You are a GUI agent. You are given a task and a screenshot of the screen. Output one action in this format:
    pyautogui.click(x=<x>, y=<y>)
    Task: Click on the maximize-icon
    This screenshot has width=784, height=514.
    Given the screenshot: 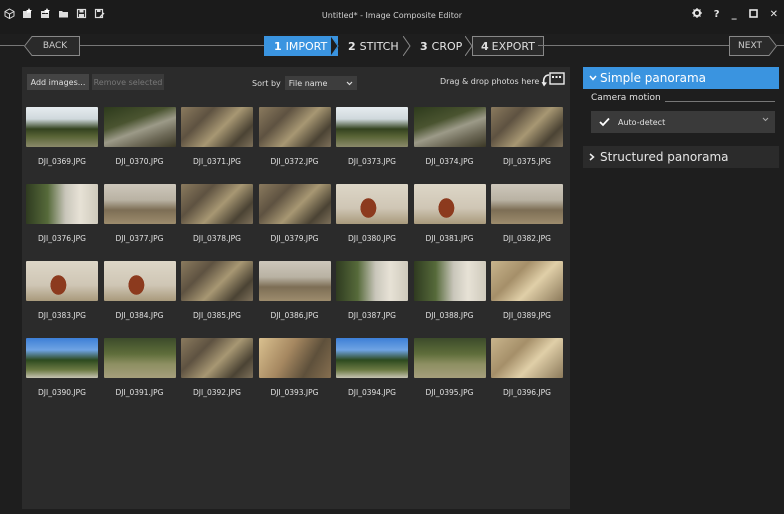 What is the action you would take?
    pyautogui.click(x=753, y=14)
    